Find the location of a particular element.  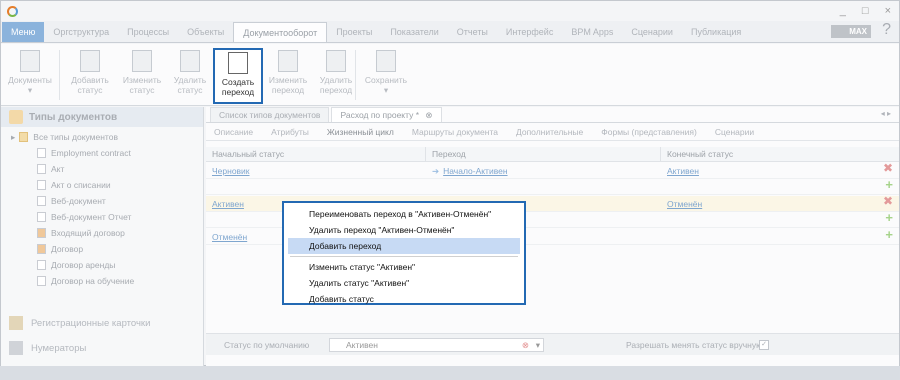

tab-project-expense: Расход по проекту * ⊗ is located at coordinates (386, 114).